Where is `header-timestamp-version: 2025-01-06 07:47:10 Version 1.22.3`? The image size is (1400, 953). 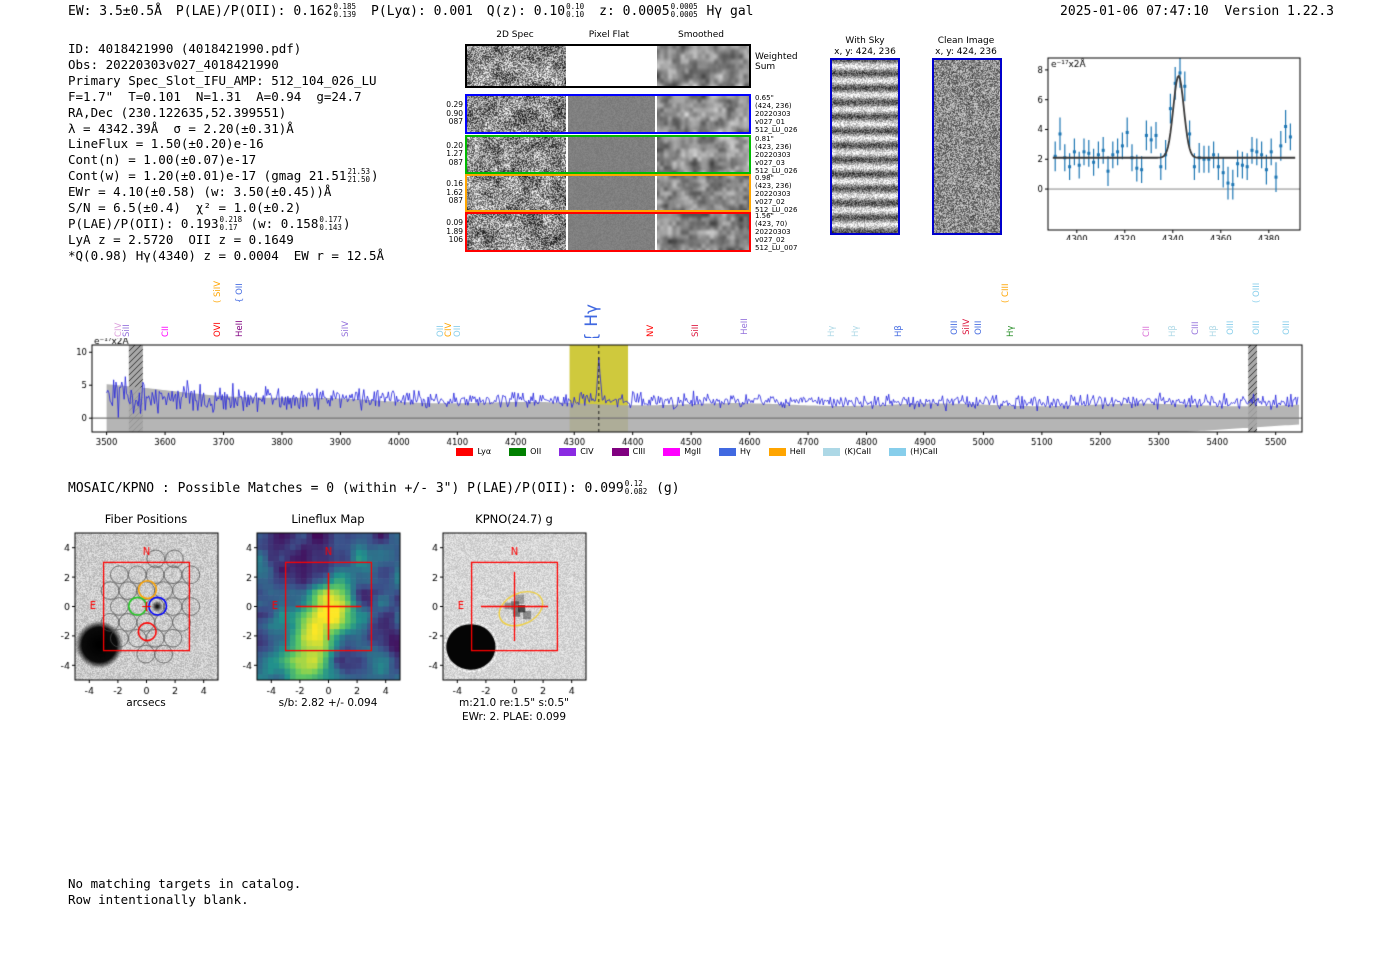 header-timestamp-version: 2025-01-06 07:47:10 Version 1.22.3 is located at coordinates (1197, 11).